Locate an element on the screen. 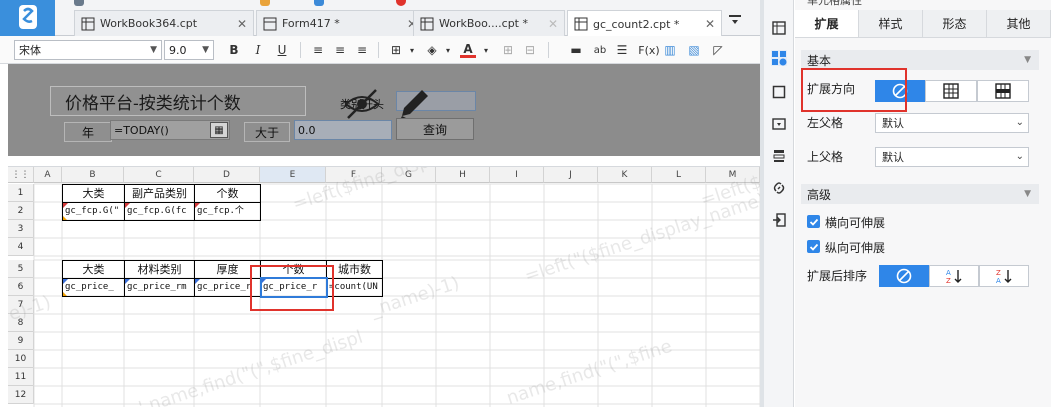 The image size is (1051, 407). insert-row-icon: ▬ is located at coordinates (576, 50).